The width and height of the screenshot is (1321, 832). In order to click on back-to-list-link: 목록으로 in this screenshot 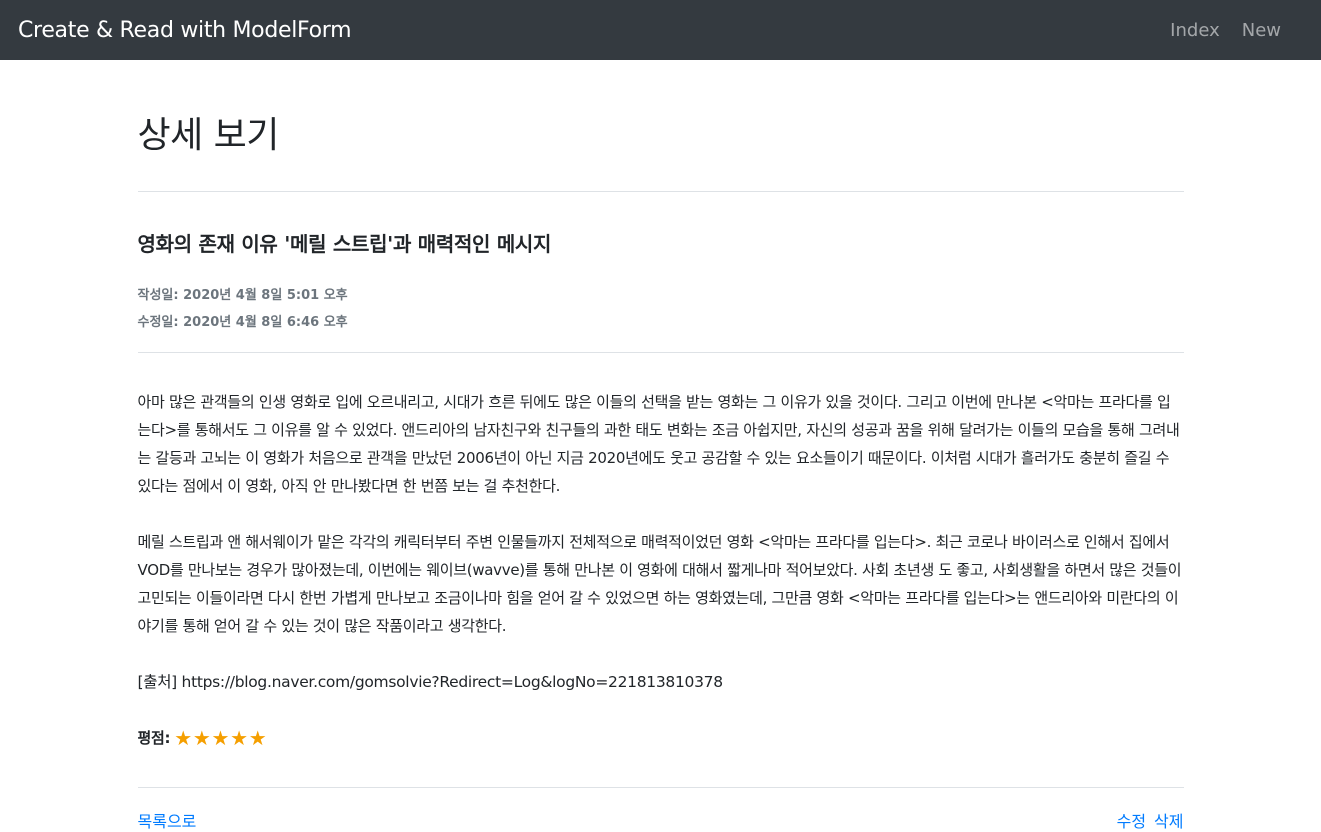, I will do `click(167, 820)`.